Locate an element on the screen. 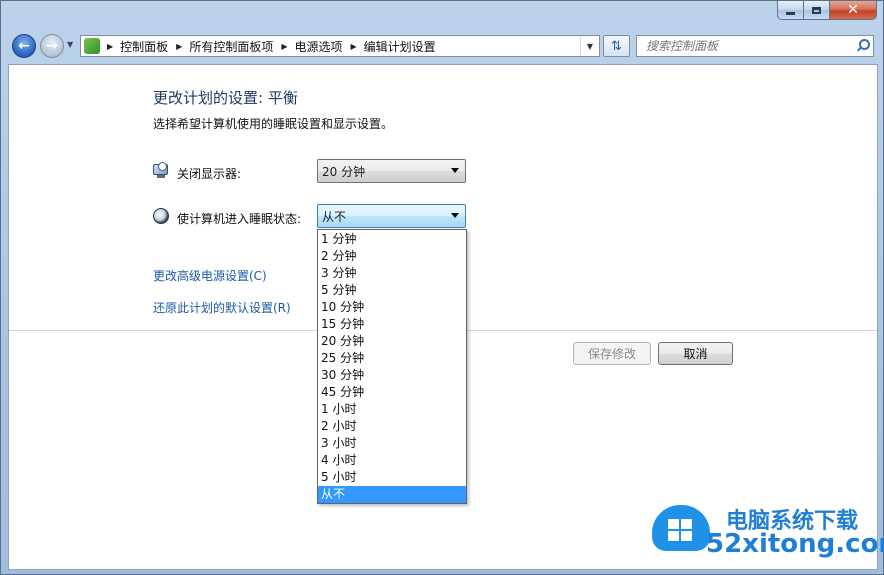 The image size is (884, 575). recent-pages-dropdown: ▼ is located at coordinates (70, 44).